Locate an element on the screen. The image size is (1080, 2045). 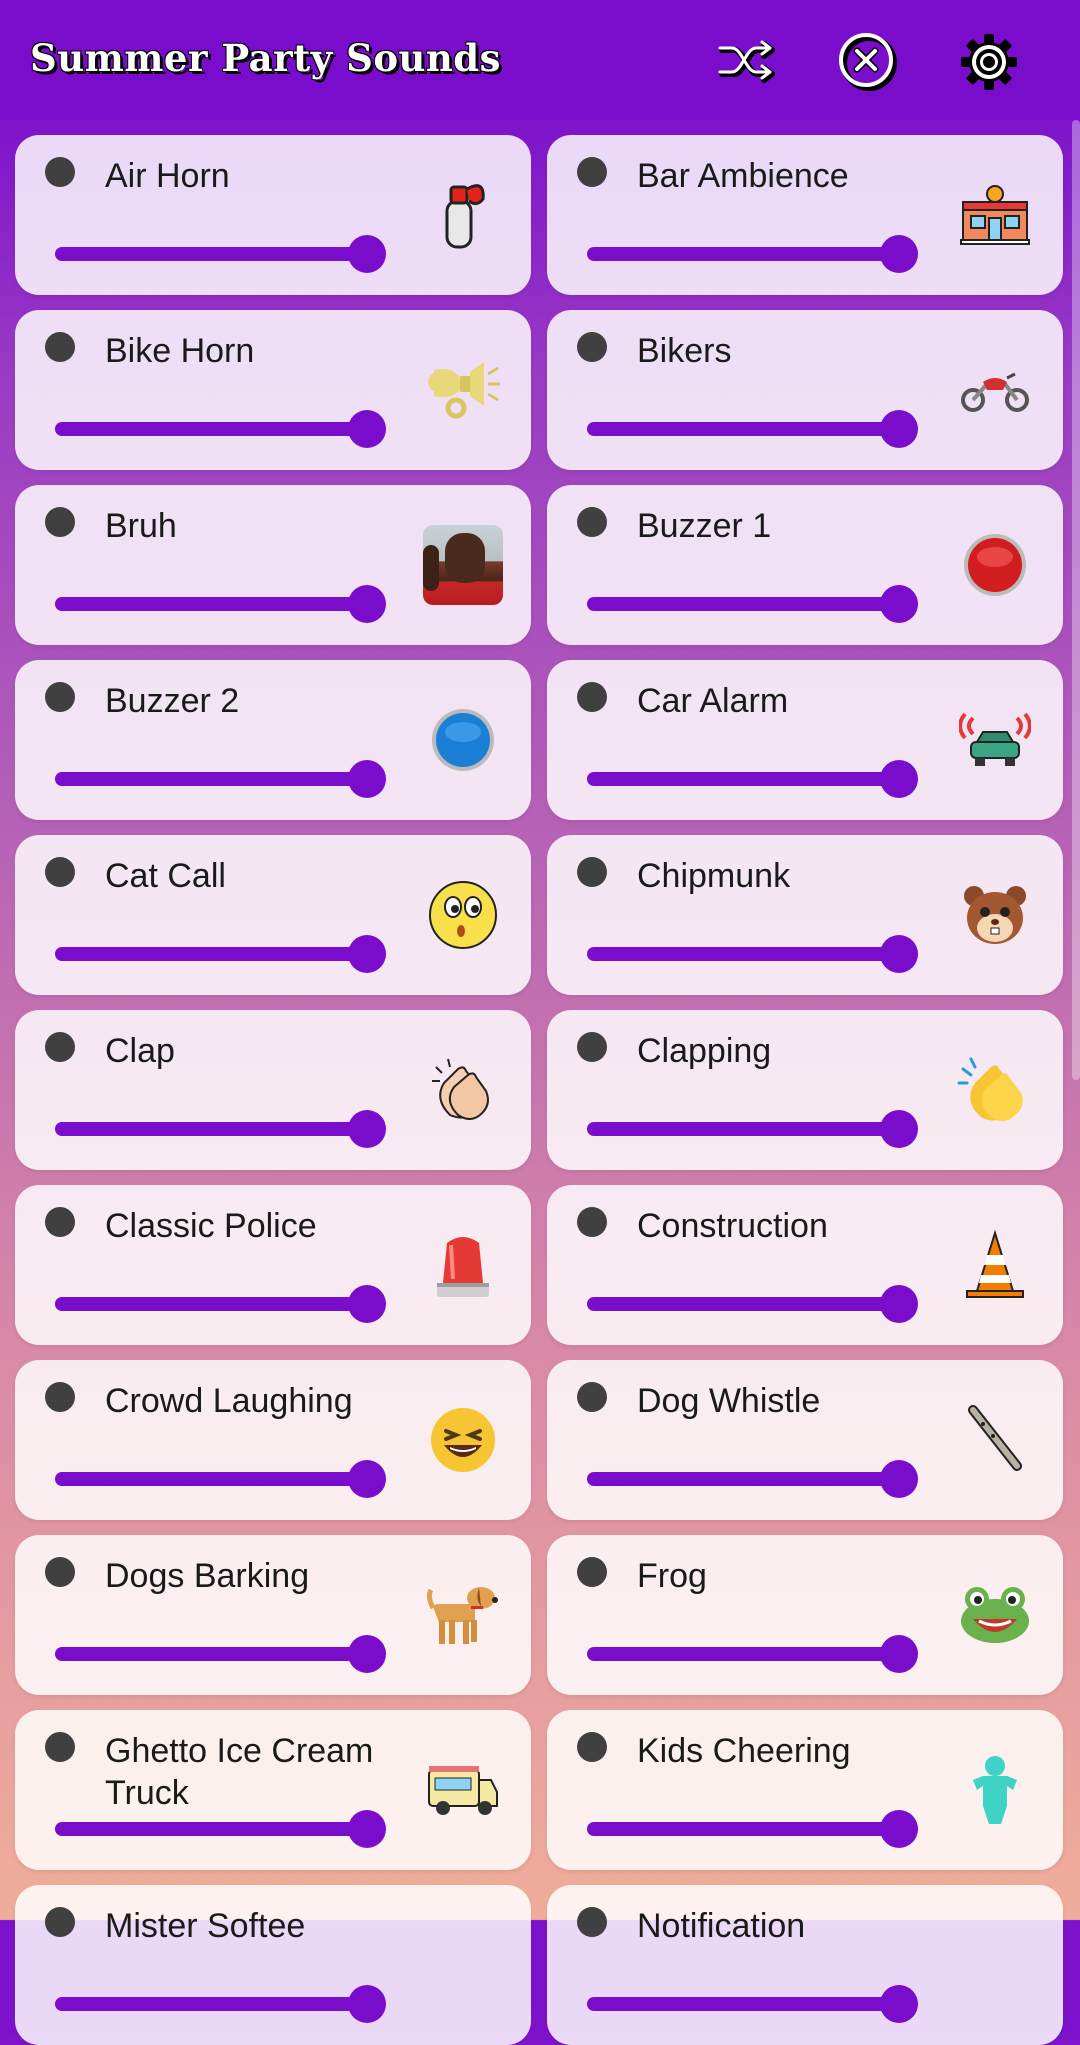
sound-card: Construction is located at coordinates (805, 1265).